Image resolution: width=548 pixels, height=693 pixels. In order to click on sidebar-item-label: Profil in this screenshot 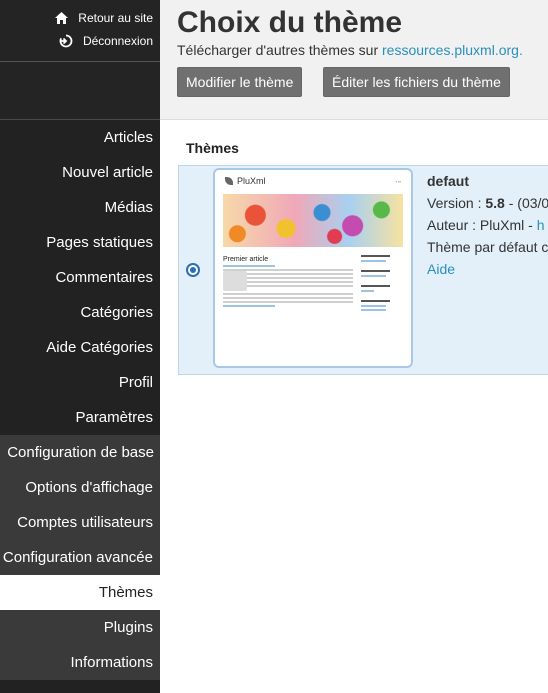, I will do `click(135, 382)`.